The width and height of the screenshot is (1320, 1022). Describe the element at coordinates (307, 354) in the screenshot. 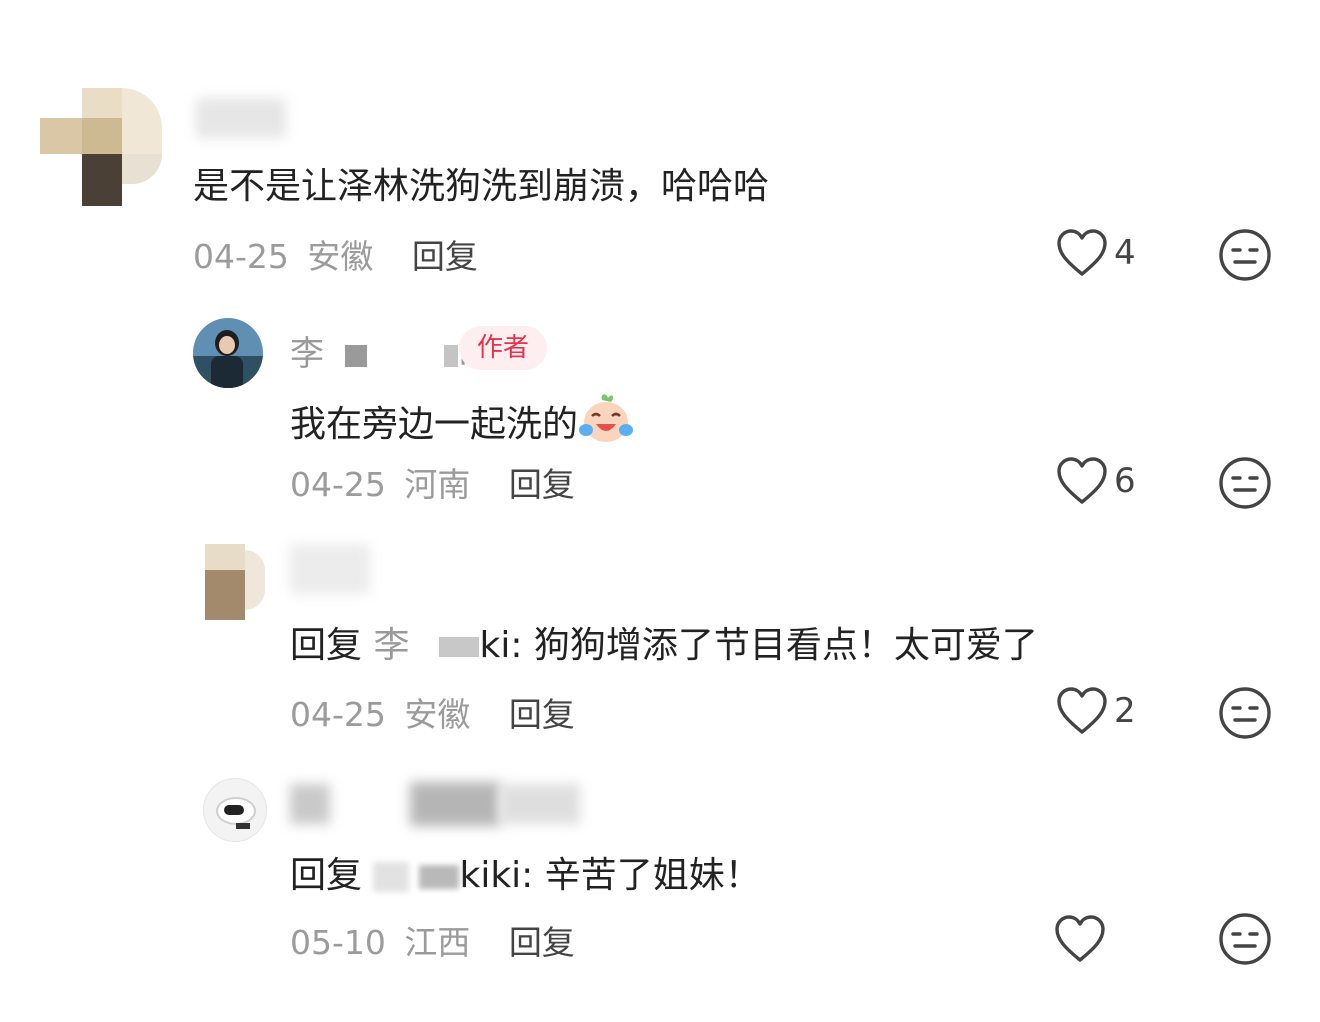

I see `username-prefix: 李` at that location.